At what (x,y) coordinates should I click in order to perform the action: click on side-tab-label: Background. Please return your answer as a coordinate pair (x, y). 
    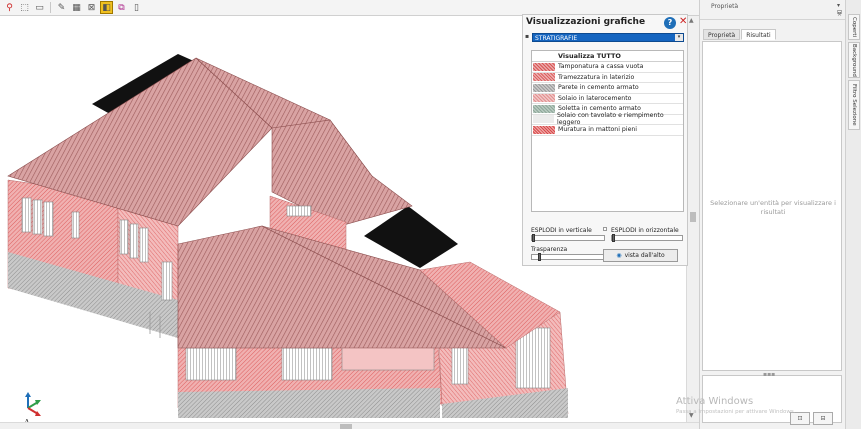
    Looking at the image, I should click on (854, 60).